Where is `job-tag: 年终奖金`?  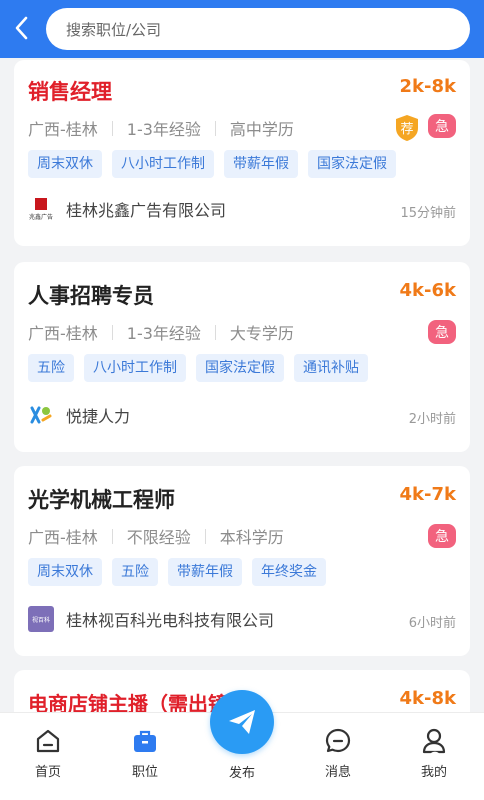
job-tag: 年终奖金 is located at coordinates (289, 572).